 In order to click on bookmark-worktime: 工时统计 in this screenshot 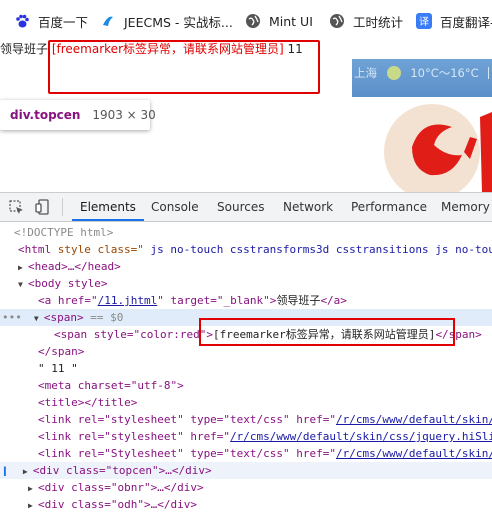, I will do `click(366, 21)`.